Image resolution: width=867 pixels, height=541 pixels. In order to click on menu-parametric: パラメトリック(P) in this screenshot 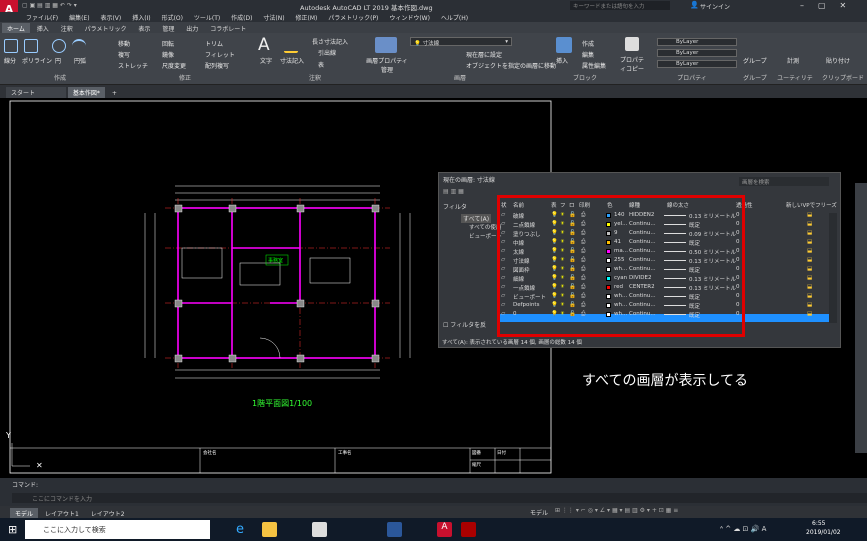, I will do `click(353, 18)`.